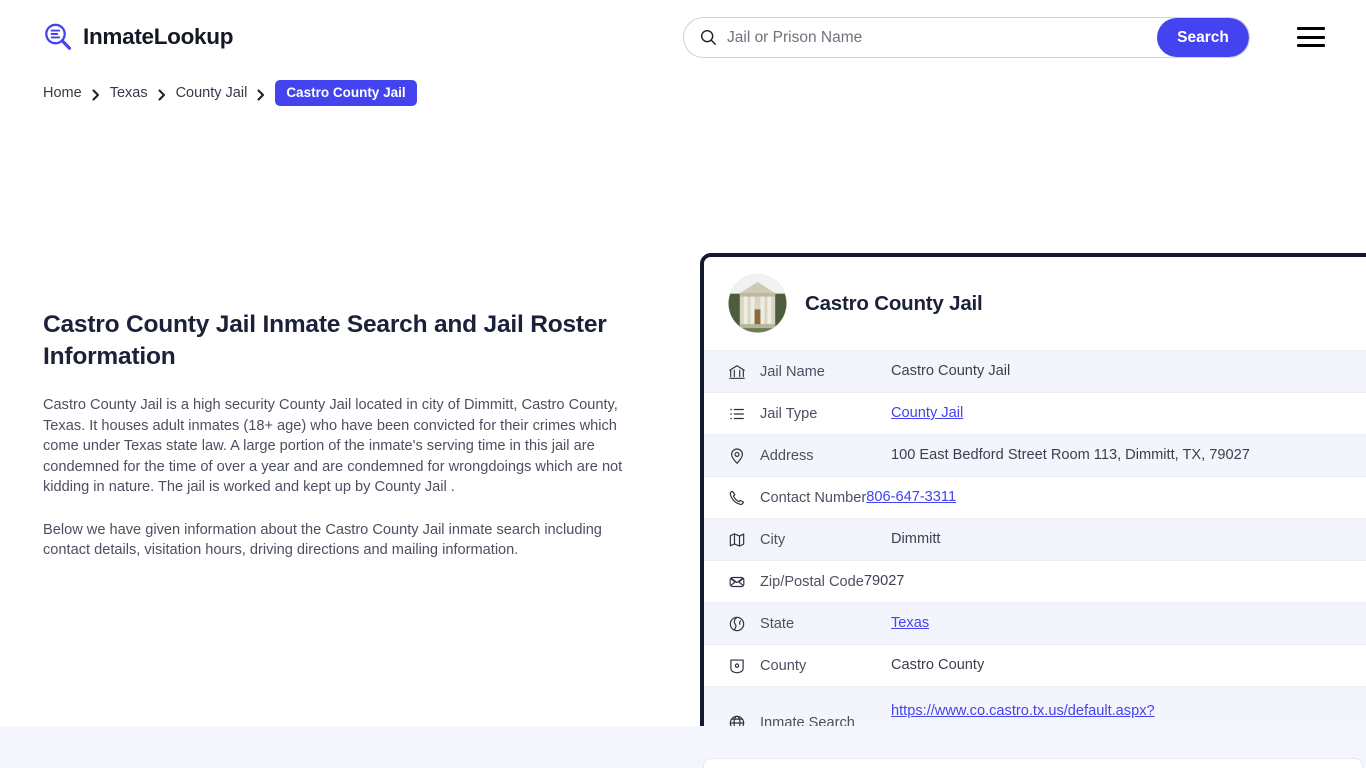 This screenshot has height=768, width=1366. What do you see at coordinates (737, 624) in the screenshot?
I see `globe-alt-icon` at bounding box center [737, 624].